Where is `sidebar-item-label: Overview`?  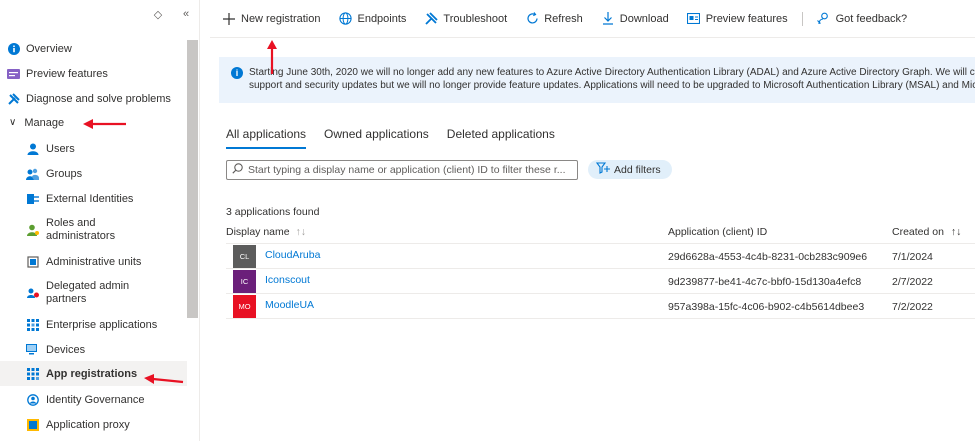
sidebar-item-label: Overview is located at coordinates (49, 48).